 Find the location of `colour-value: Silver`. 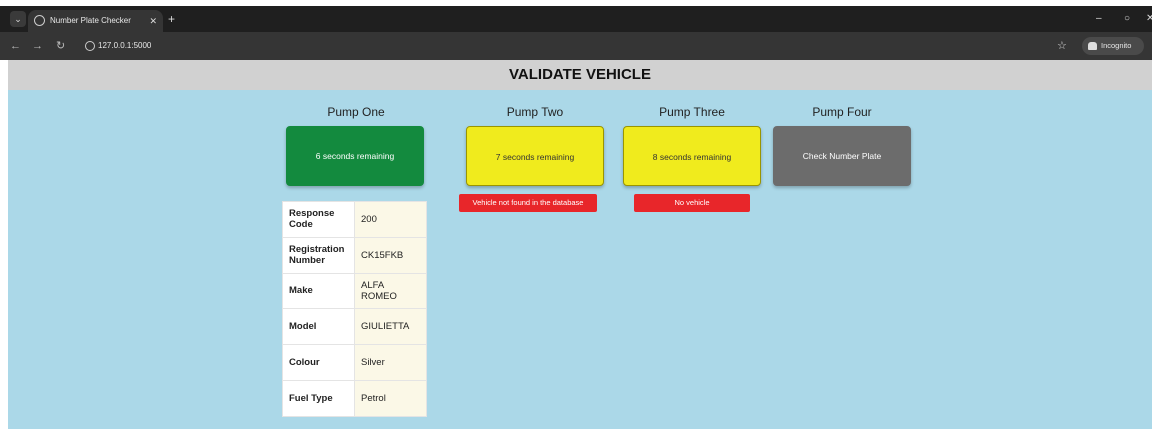

colour-value: Silver is located at coordinates (390, 362).